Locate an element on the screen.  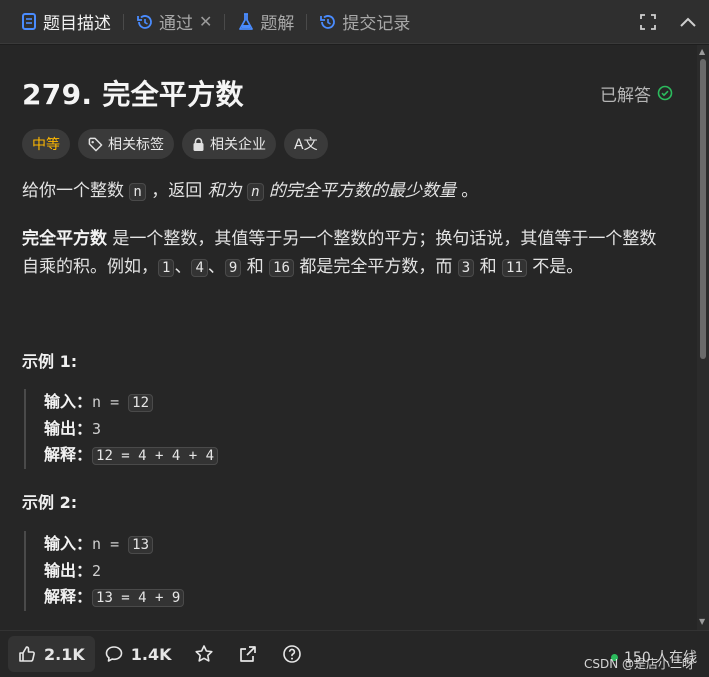
tab-label: 提交记录 is located at coordinates (376, 24).